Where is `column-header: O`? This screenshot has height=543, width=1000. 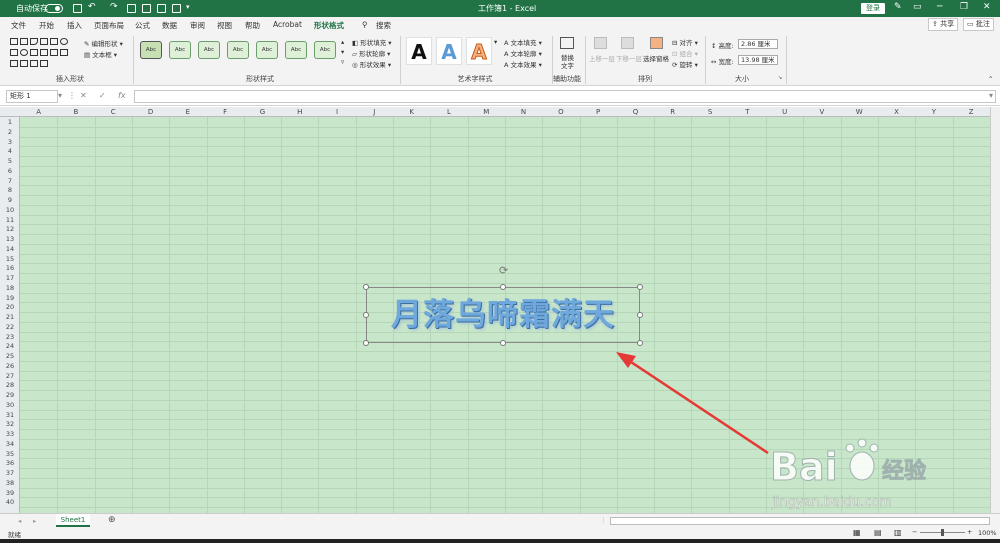 column-header: O is located at coordinates (560, 112).